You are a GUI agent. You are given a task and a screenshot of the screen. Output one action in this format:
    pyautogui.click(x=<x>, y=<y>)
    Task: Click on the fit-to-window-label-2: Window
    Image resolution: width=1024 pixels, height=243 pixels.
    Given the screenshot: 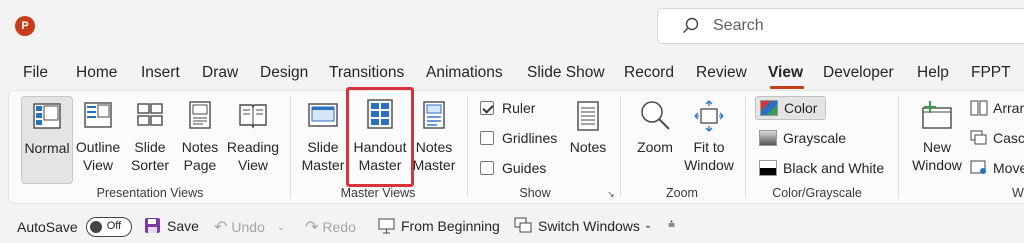 What is the action you would take?
    pyautogui.click(x=709, y=165)
    